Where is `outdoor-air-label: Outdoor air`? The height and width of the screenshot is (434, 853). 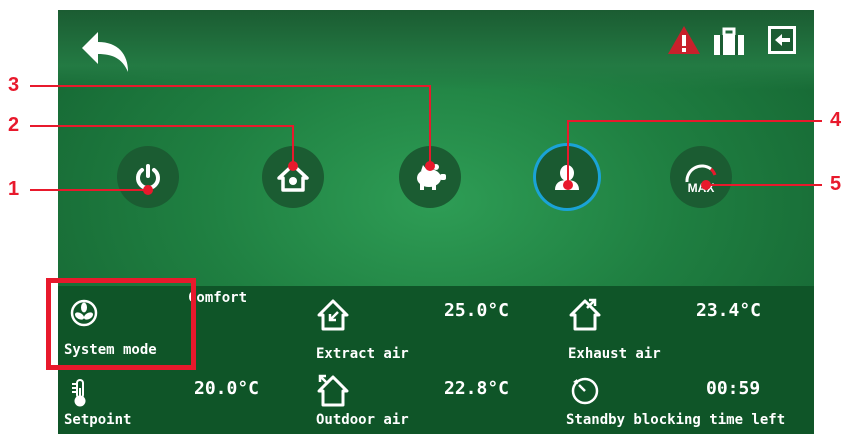 outdoor-air-label: Outdoor air is located at coordinates (362, 420).